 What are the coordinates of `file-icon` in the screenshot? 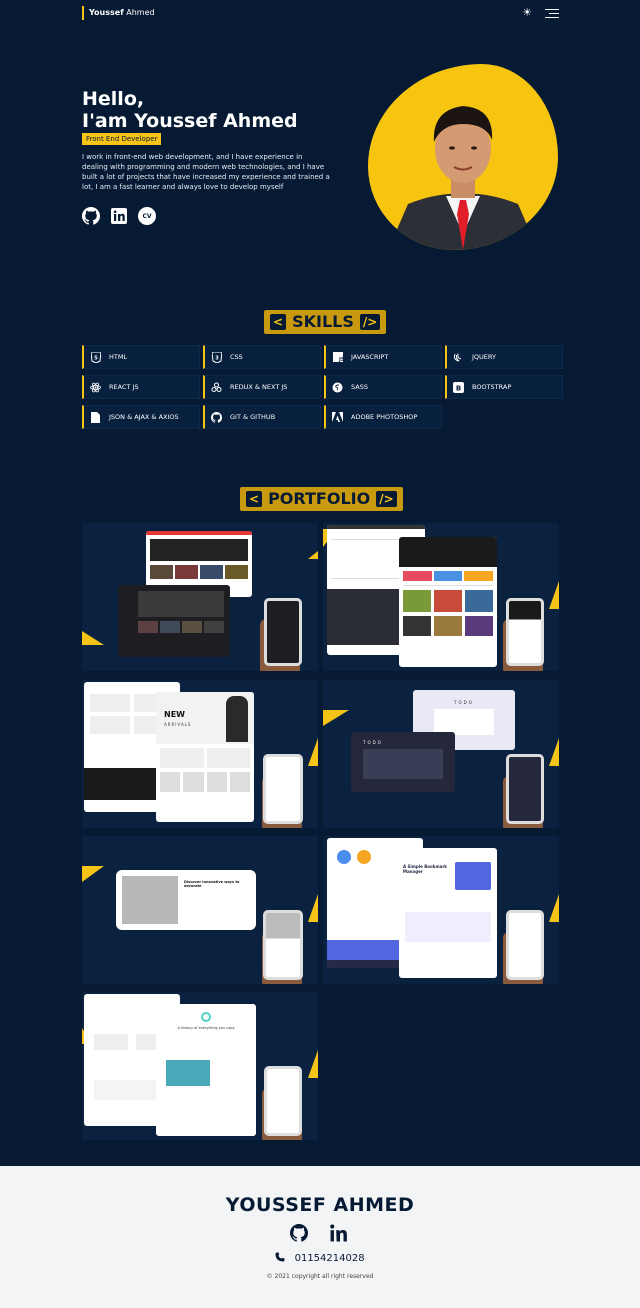 It's located at (95, 417).